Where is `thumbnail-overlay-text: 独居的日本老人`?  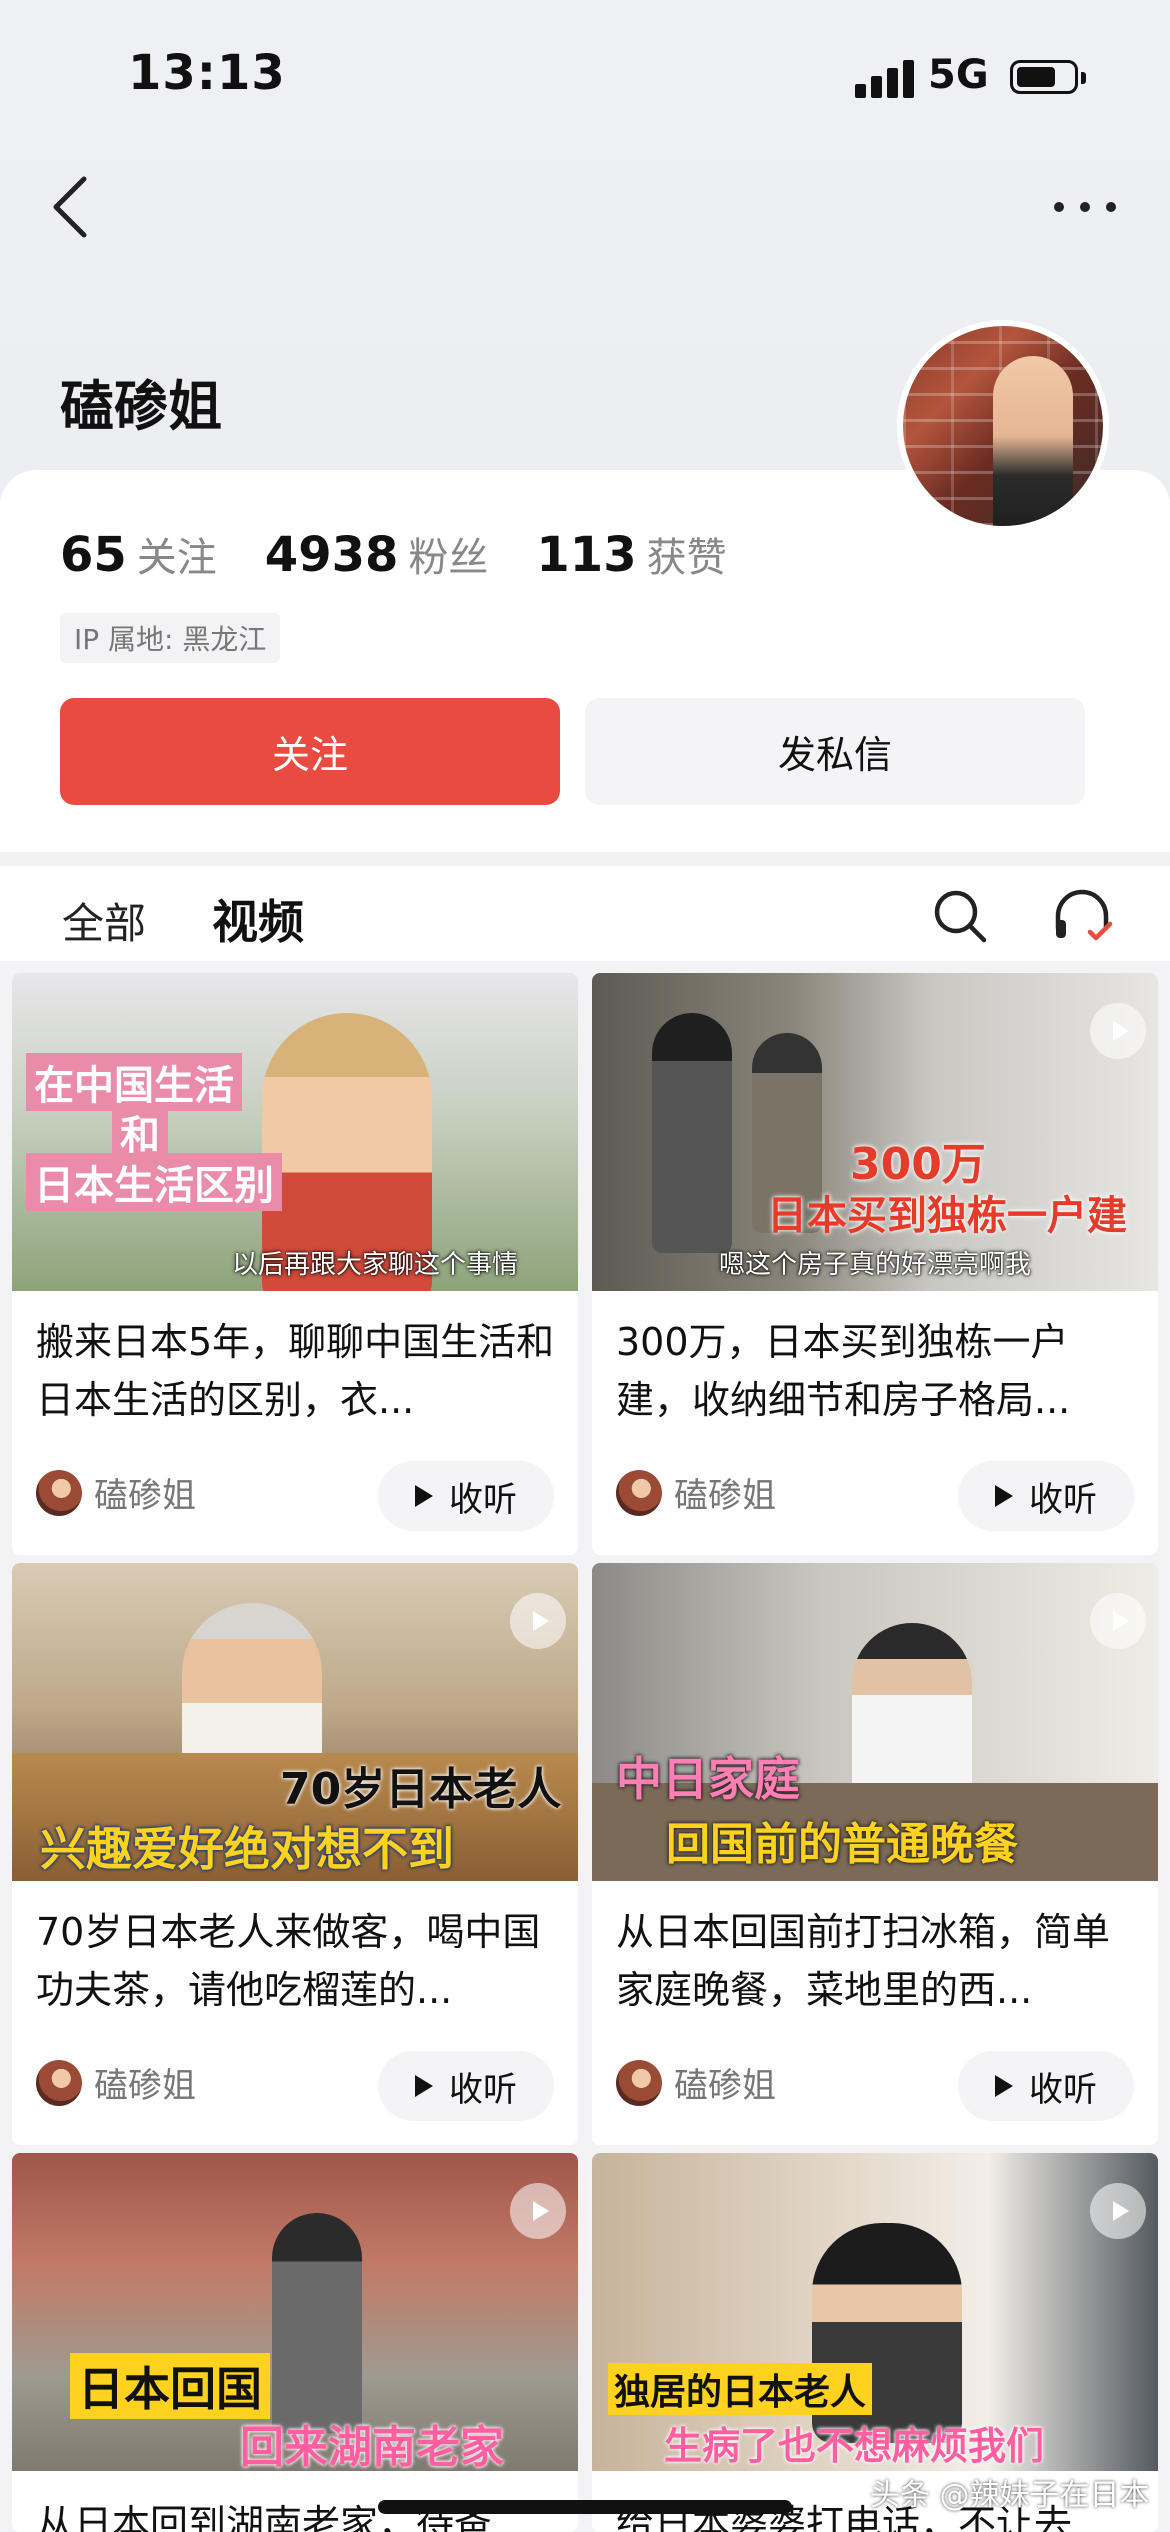 thumbnail-overlay-text: 独居的日本老人 is located at coordinates (740, 2389).